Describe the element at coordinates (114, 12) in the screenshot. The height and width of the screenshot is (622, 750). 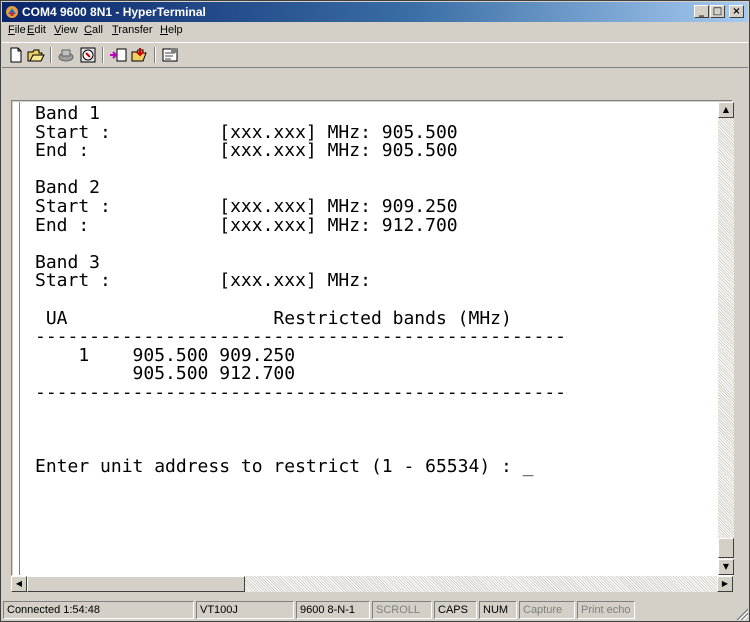
I see `window-title: COM4 9600 8N1 - HyperTerminal` at that location.